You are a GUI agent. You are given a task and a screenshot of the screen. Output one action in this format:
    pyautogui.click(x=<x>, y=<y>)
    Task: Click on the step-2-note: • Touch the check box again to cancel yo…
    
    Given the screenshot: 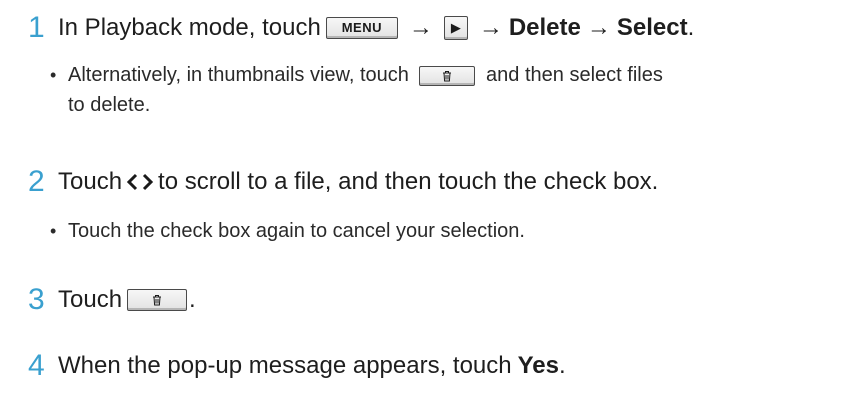 What is the action you would take?
    pyautogui.click(x=444, y=231)
    